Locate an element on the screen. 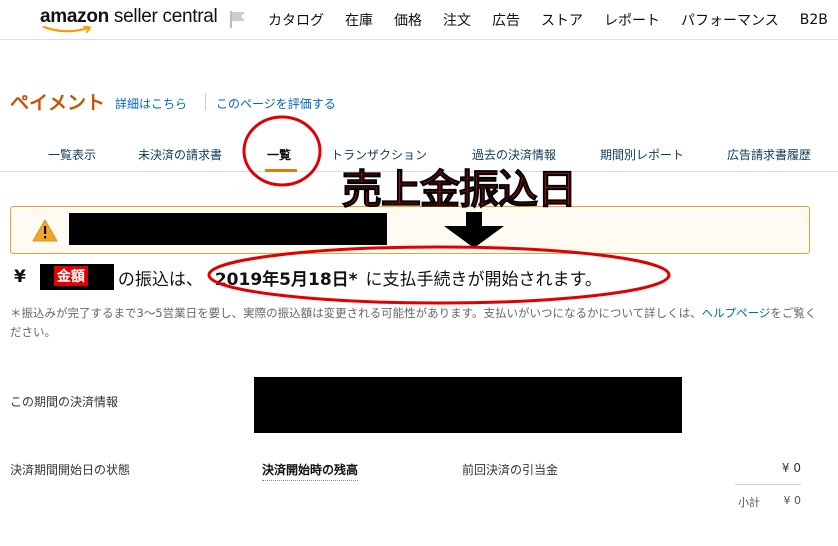  seller-central-logo: amazon seller central is located at coordinates (129, 21).